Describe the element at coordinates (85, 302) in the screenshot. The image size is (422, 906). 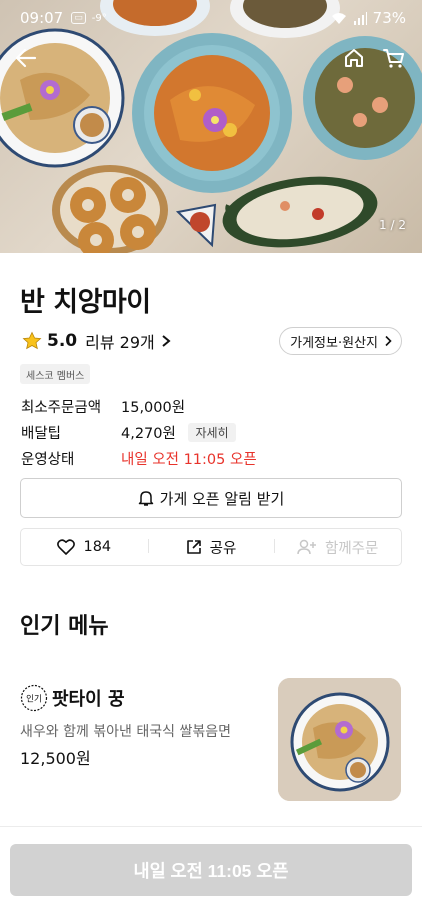
I see `shop-name: 반 치앙마이` at that location.